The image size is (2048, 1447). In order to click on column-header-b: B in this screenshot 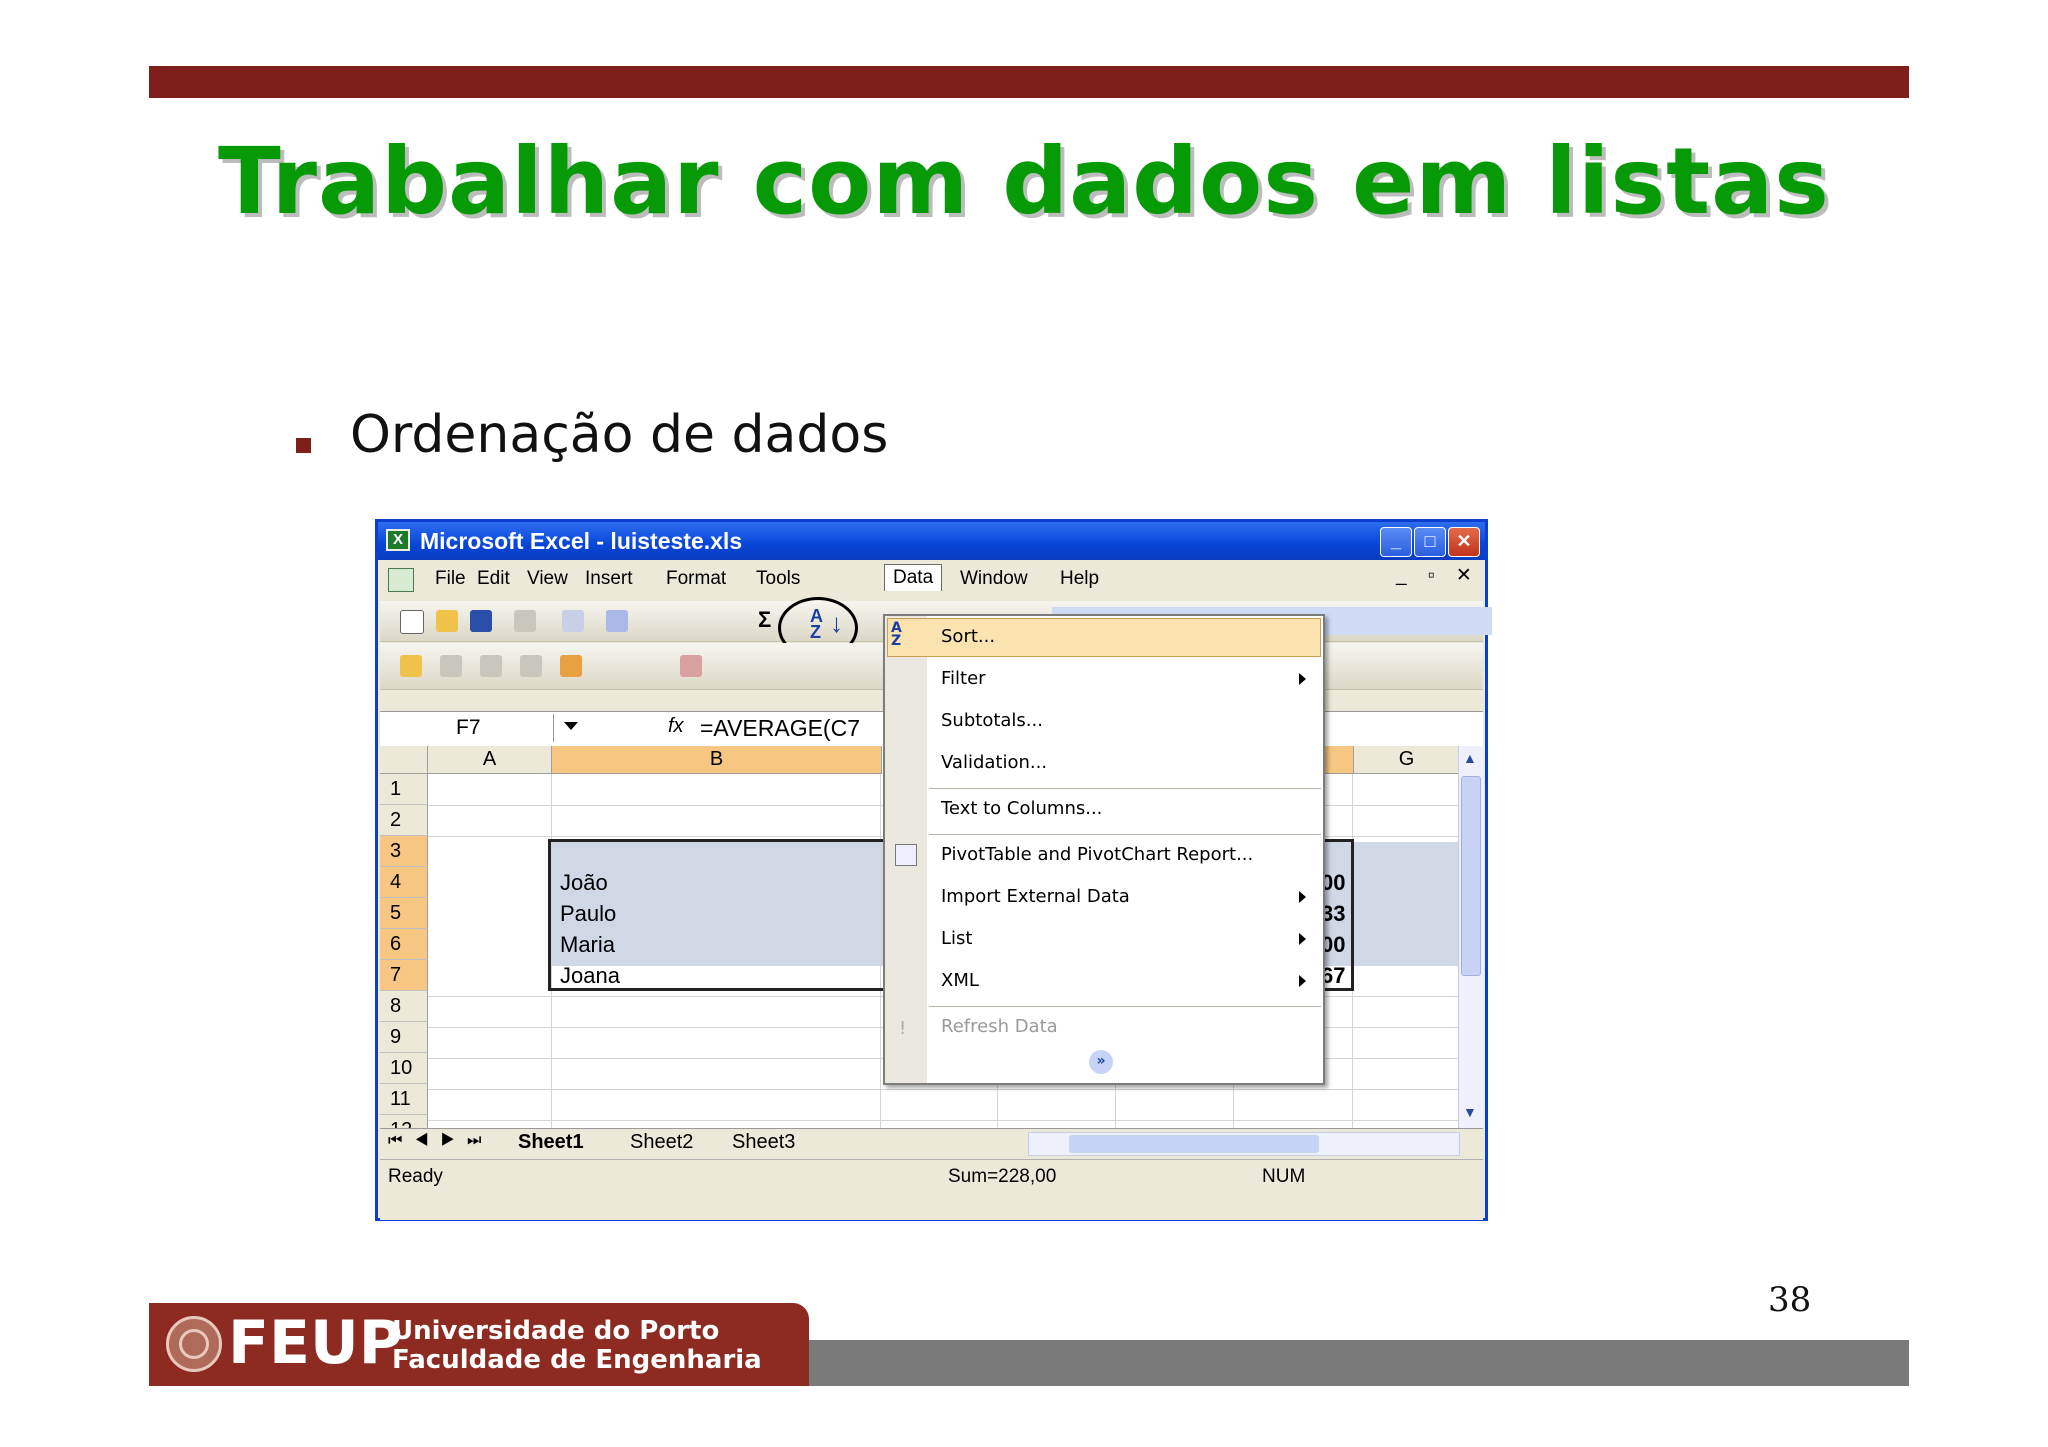, I will do `click(717, 760)`.